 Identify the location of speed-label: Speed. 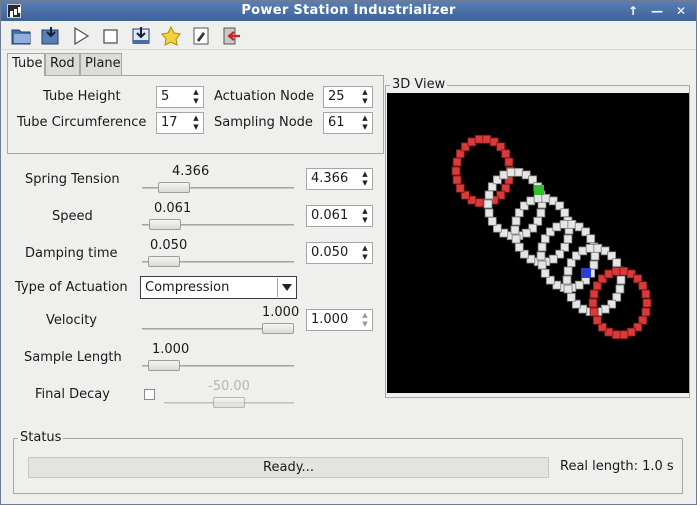
(72, 216).